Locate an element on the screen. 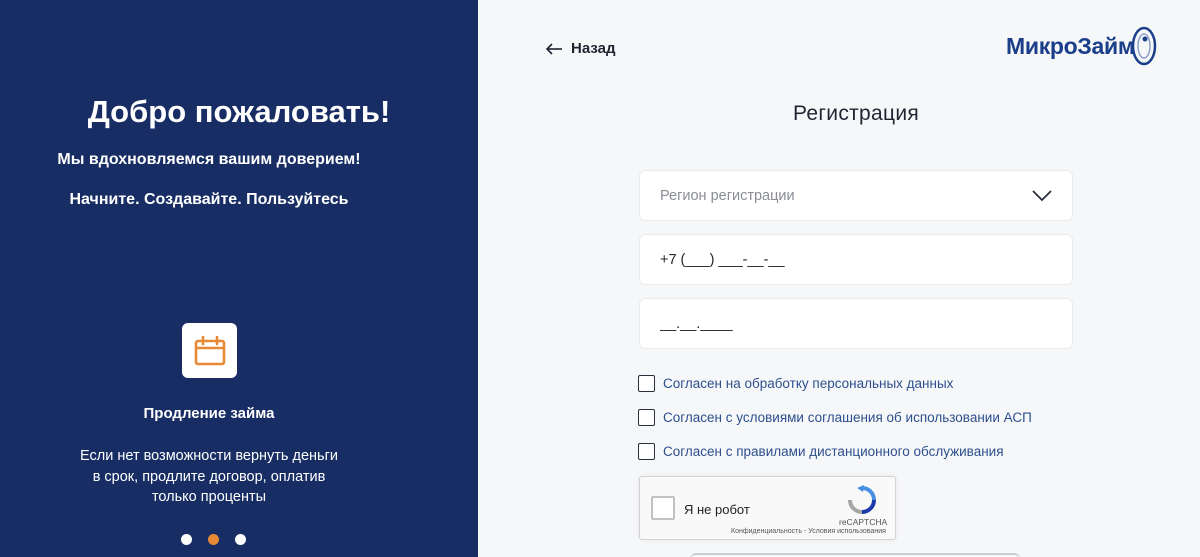  phone-field is located at coordinates (856, 259).